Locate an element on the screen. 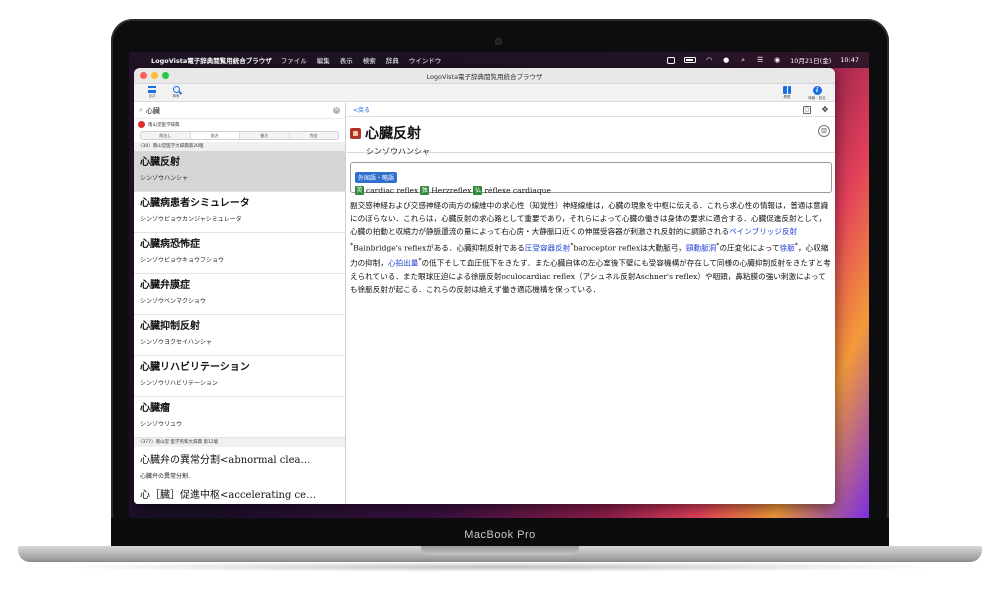 This screenshot has height=600, width=1000. definition-text: は大動脈弓， is located at coordinates (663, 248).